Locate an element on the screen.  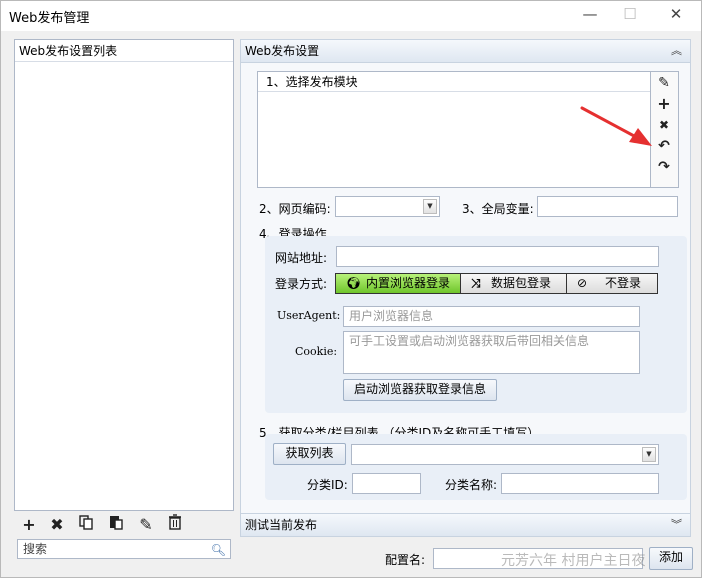
login-method-none: ⊘ 不登录 is located at coordinates (612, 283).